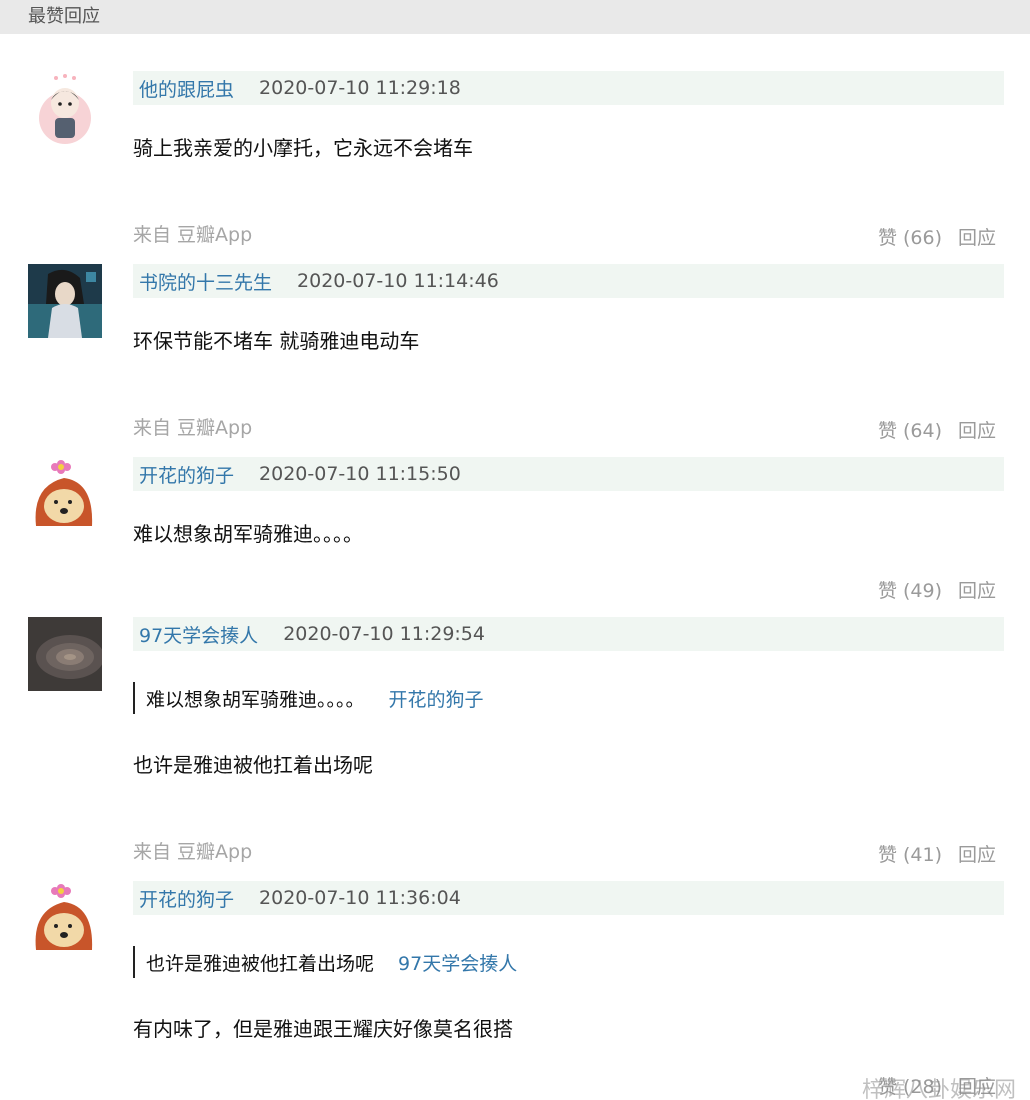  Describe the element at coordinates (205, 281) in the screenshot. I see `comment-author-link: 书院的十三先生` at that location.